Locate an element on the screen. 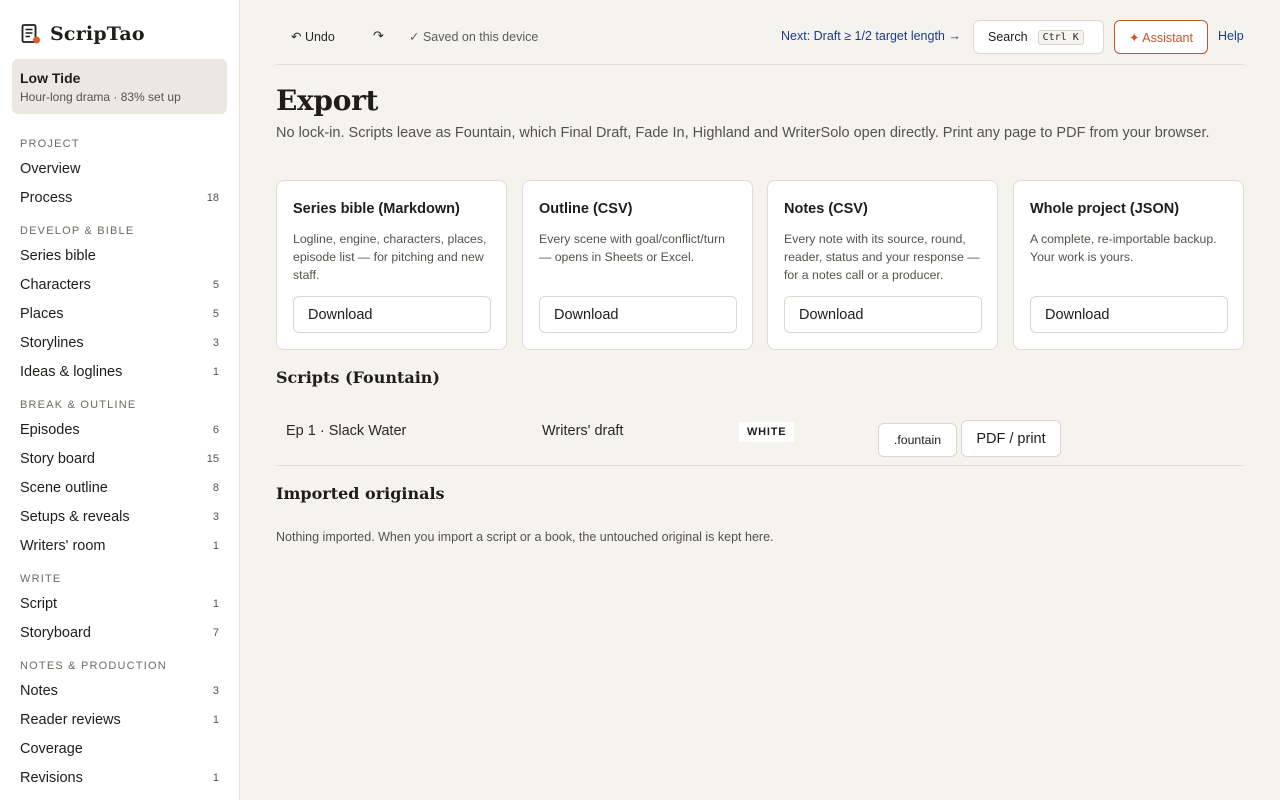  sidebar-item-characters: Characters 5 is located at coordinates (119, 284).